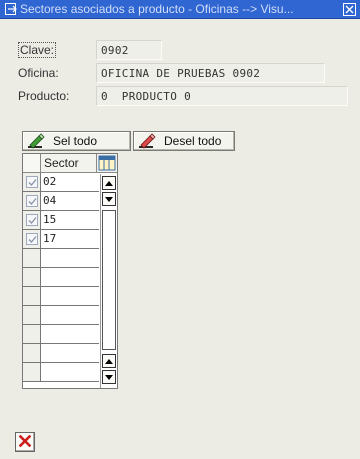 The height and width of the screenshot is (459, 360). I want to click on scroll-down-button, so click(109, 377).